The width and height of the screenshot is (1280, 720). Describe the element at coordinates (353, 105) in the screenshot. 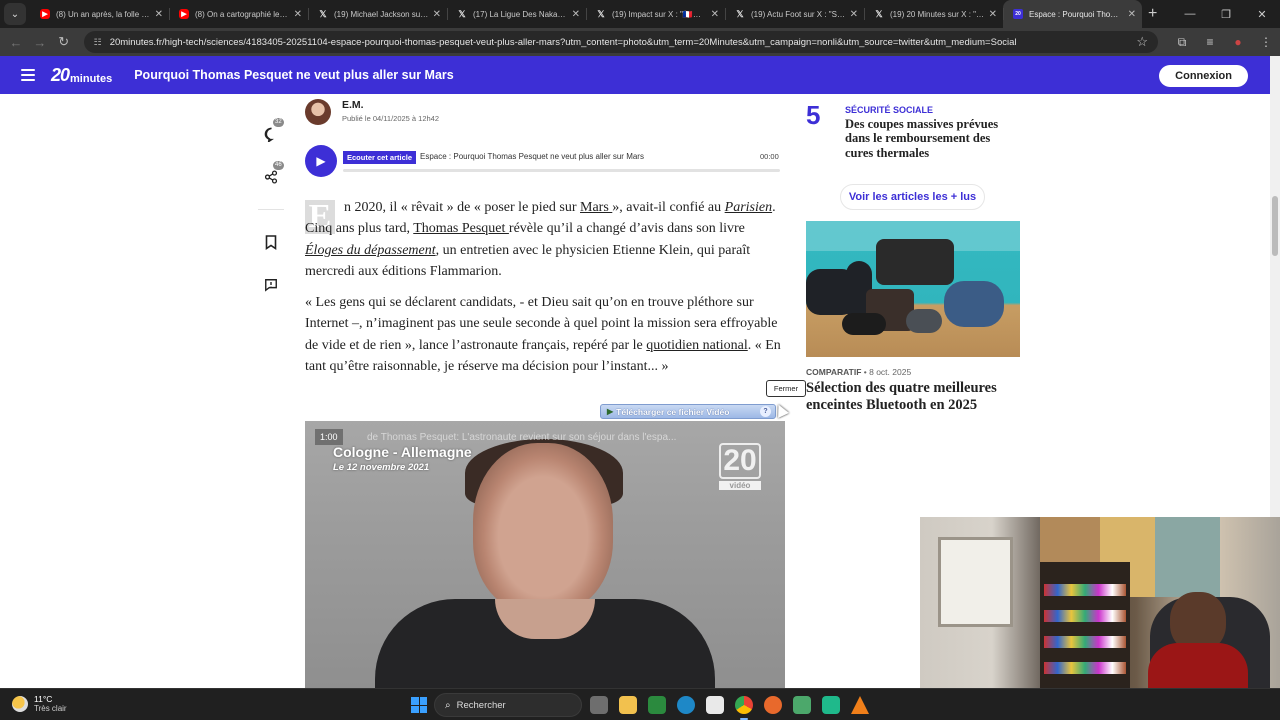

I see `author-name: E.M.` at that location.